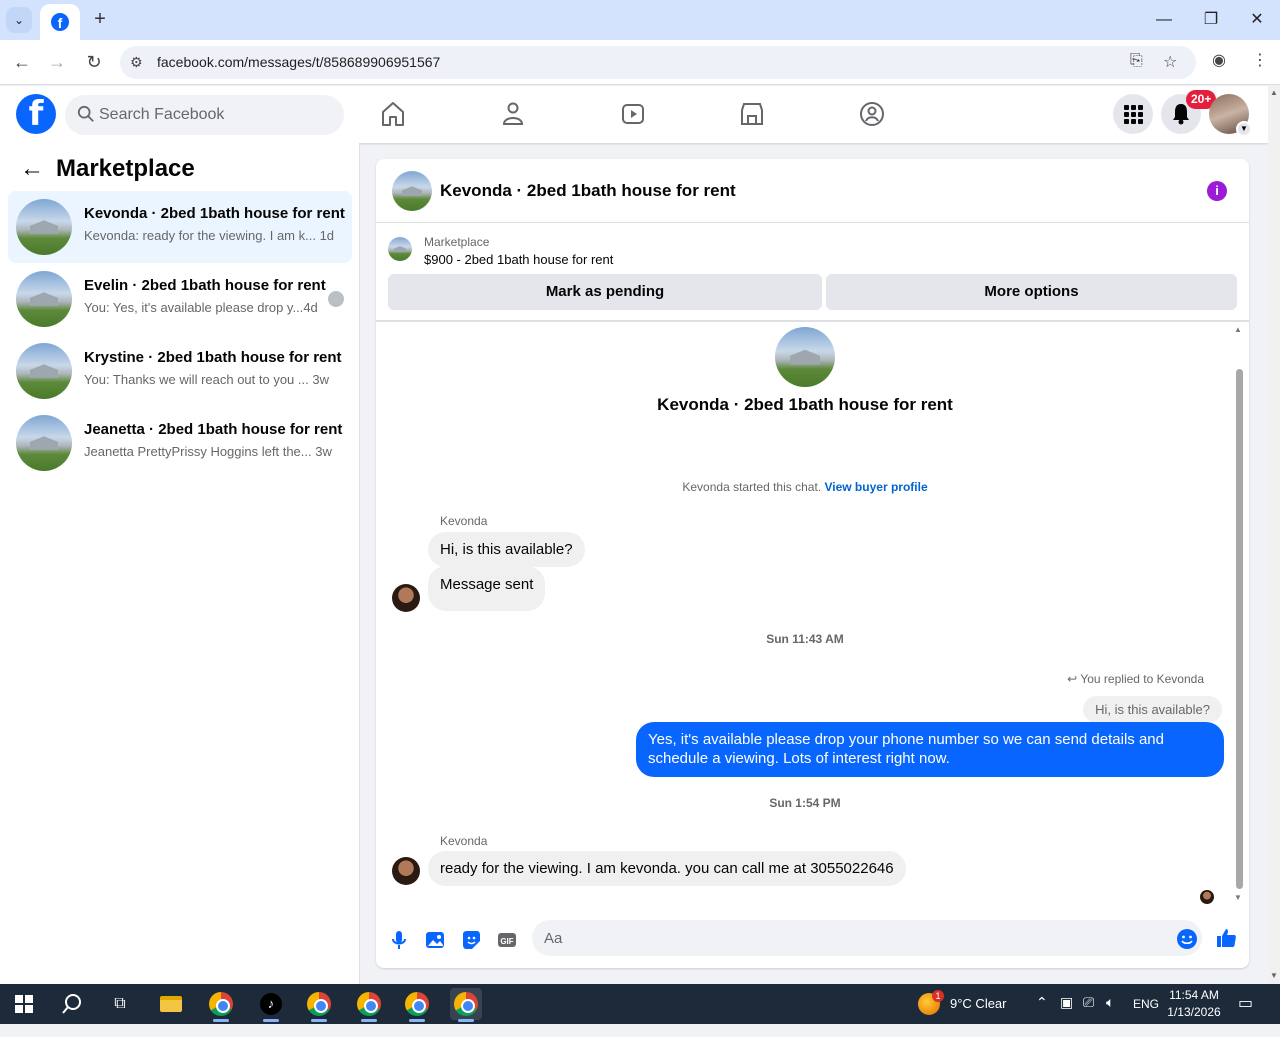 Image resolution: width=1280 pixels, height=1037 pixels. What do you see at coordinates (435, 940) in the screenshot?
I see `photo-icon` at bounding box center [435, 940].